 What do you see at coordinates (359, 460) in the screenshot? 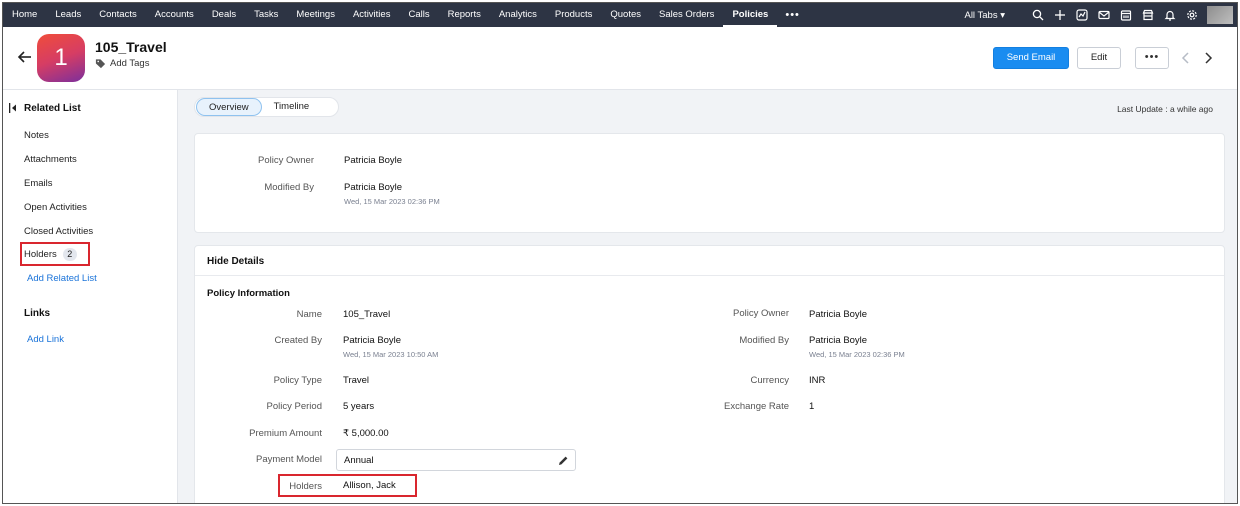
I see `payment-model-value: Annual` at bounding box center [359, 460].